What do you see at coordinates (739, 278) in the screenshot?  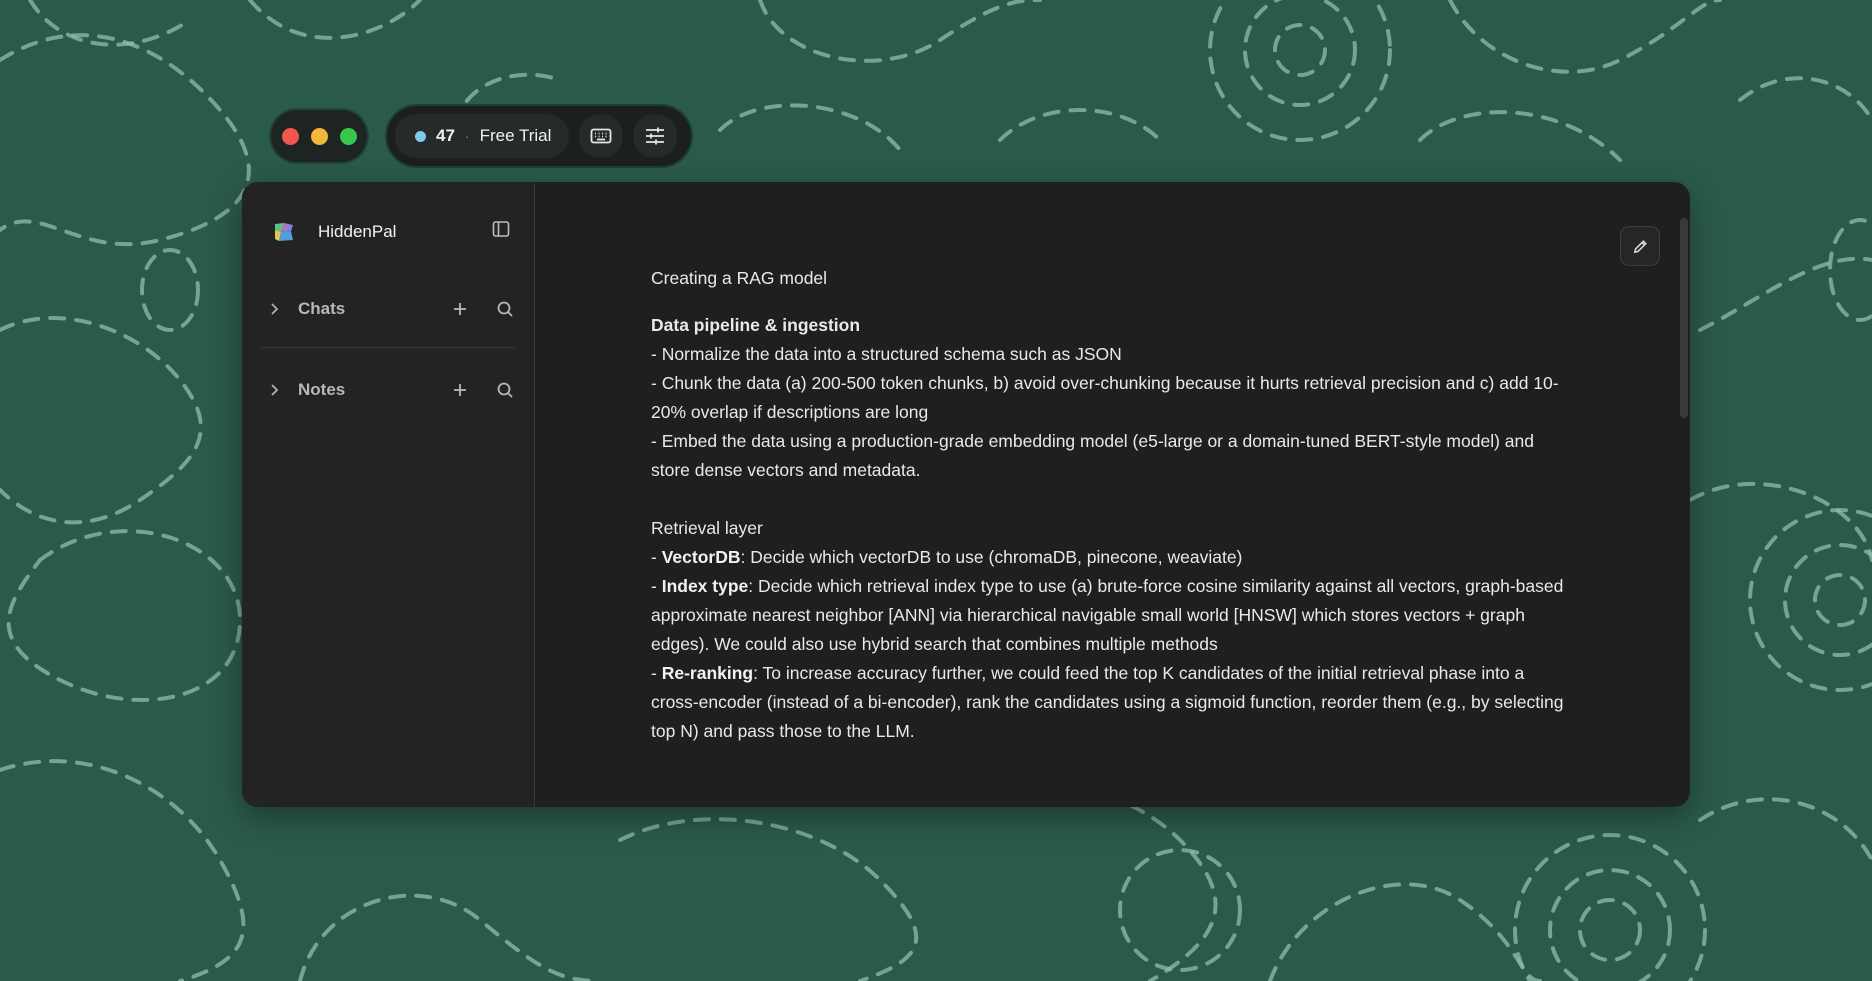 I see `note-title: Creating a RAG model` at bounding box center [739, 278].